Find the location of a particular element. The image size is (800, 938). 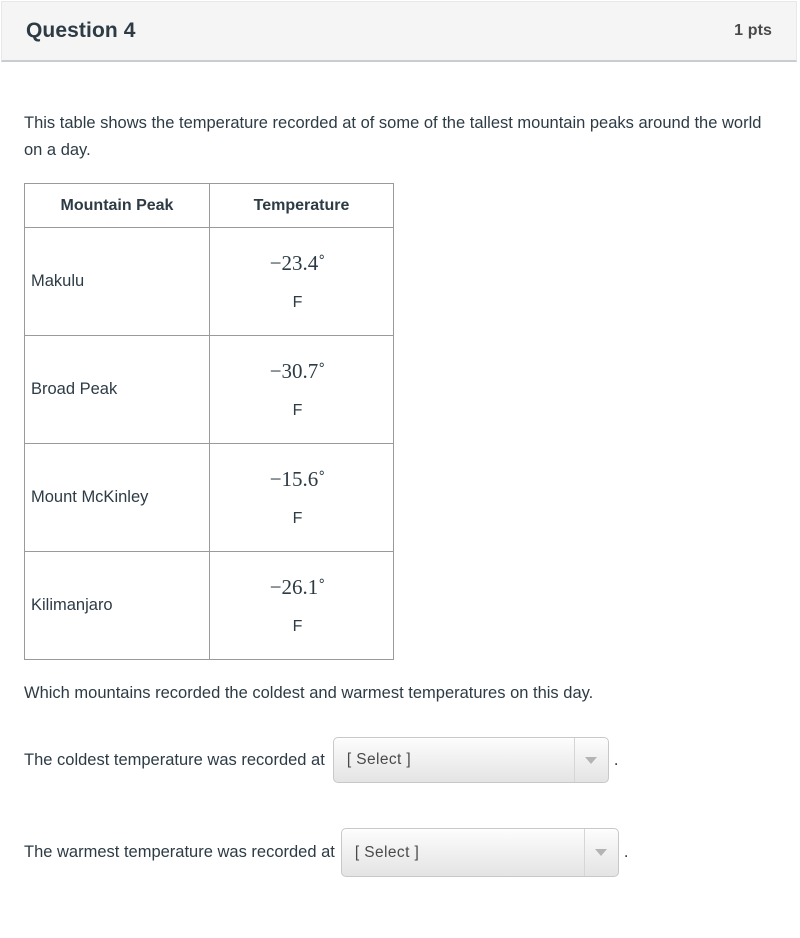

cell-temperature: −30.7˚ F is located at coordinates (301, 389).